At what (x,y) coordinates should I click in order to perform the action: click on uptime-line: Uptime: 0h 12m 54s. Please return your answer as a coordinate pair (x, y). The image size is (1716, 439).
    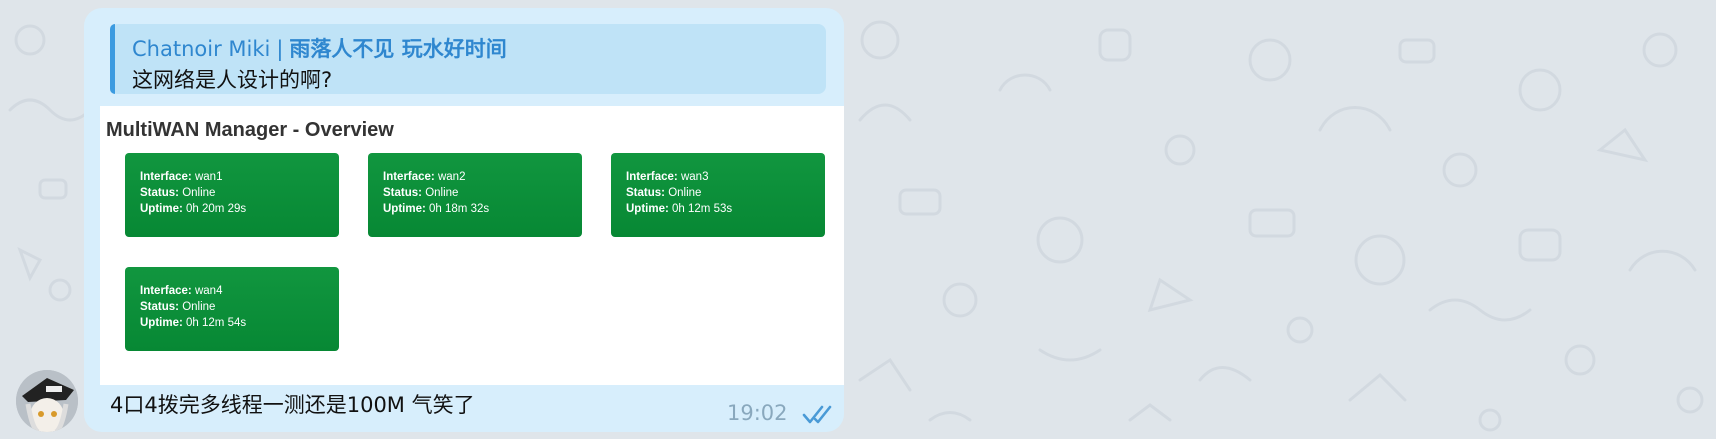
    Looking at the image, I should click on (239, 323).